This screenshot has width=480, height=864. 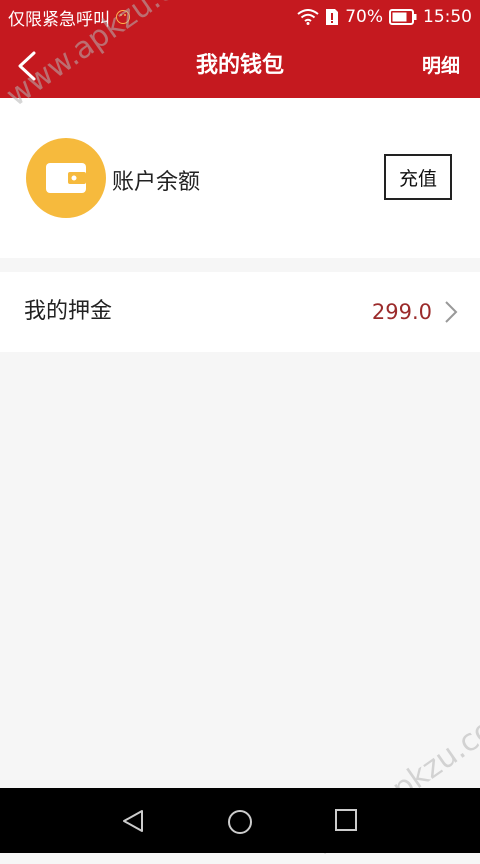 I want to click on sim-icon, so click(x=332, y=17).